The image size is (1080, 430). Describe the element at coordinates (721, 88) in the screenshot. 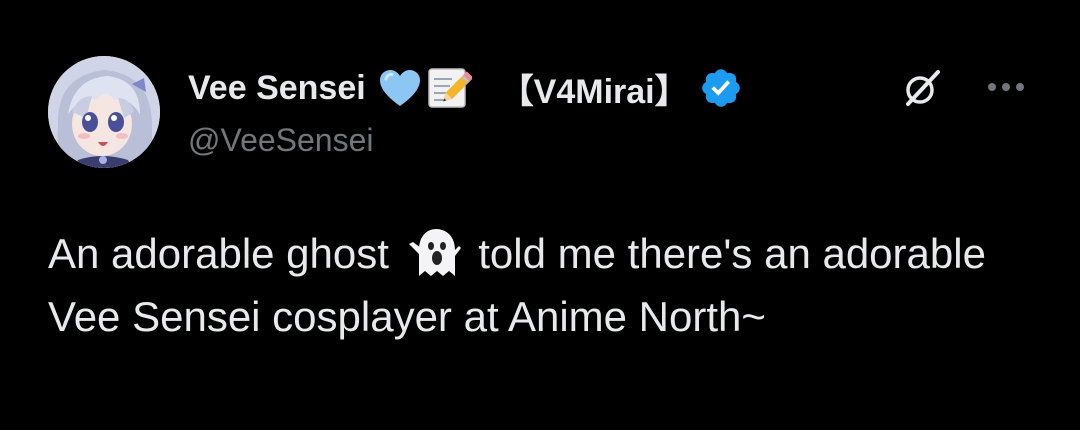

I see `verified-badge-icon` at that location.